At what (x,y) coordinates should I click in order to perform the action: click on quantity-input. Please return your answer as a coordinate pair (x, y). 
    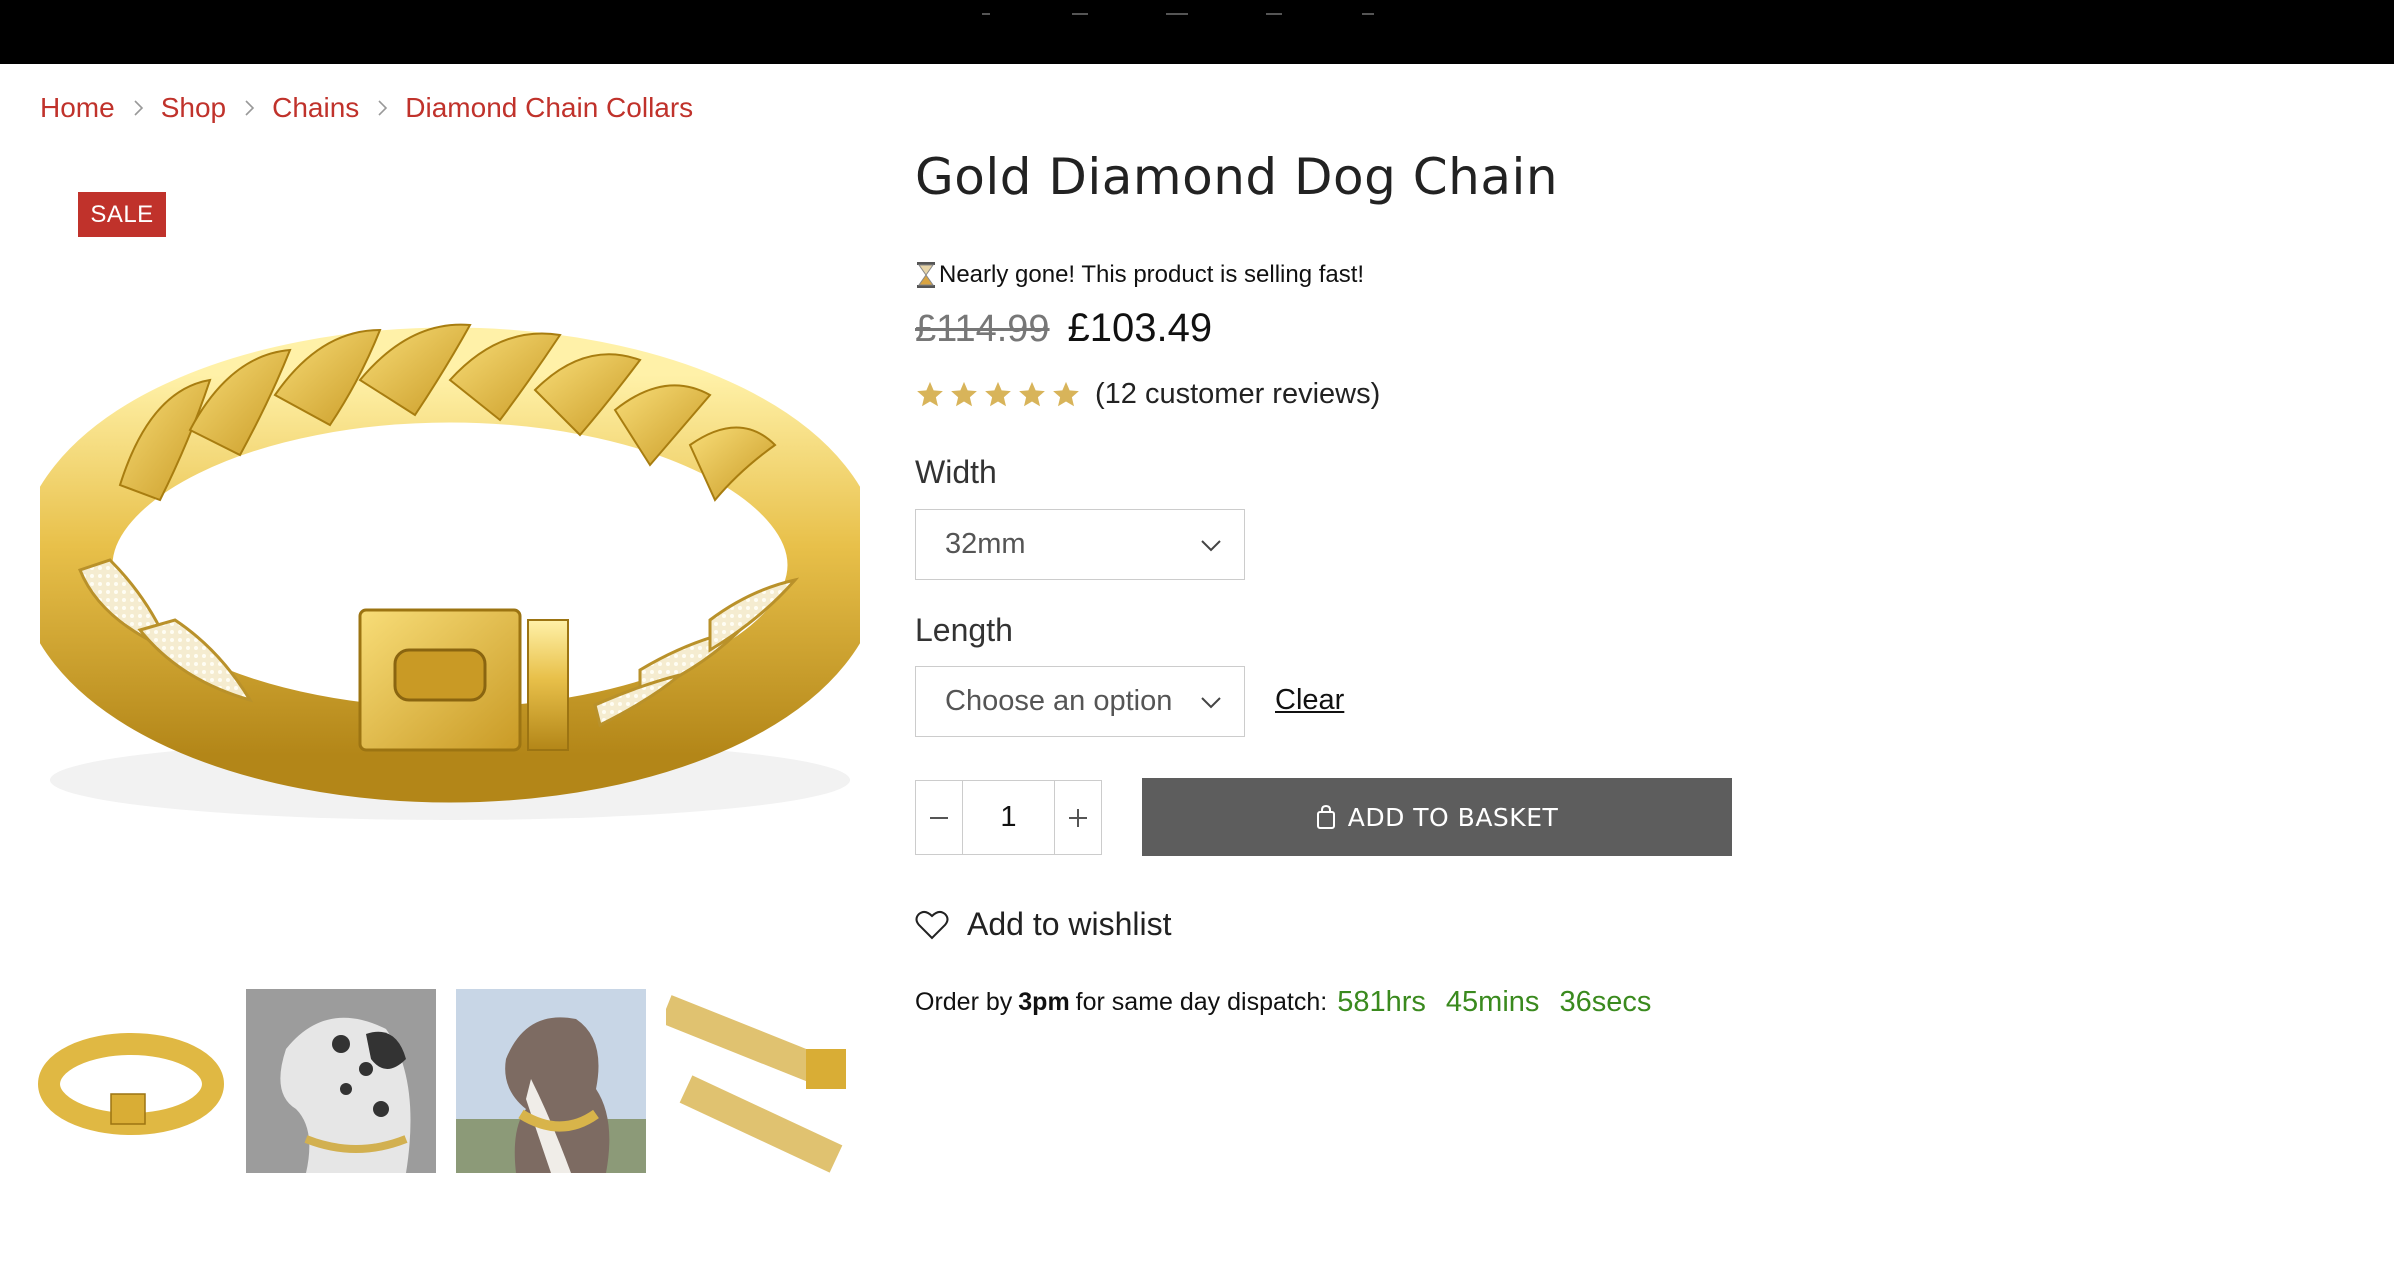
    Looking at the image, I should click on (1008, 817).